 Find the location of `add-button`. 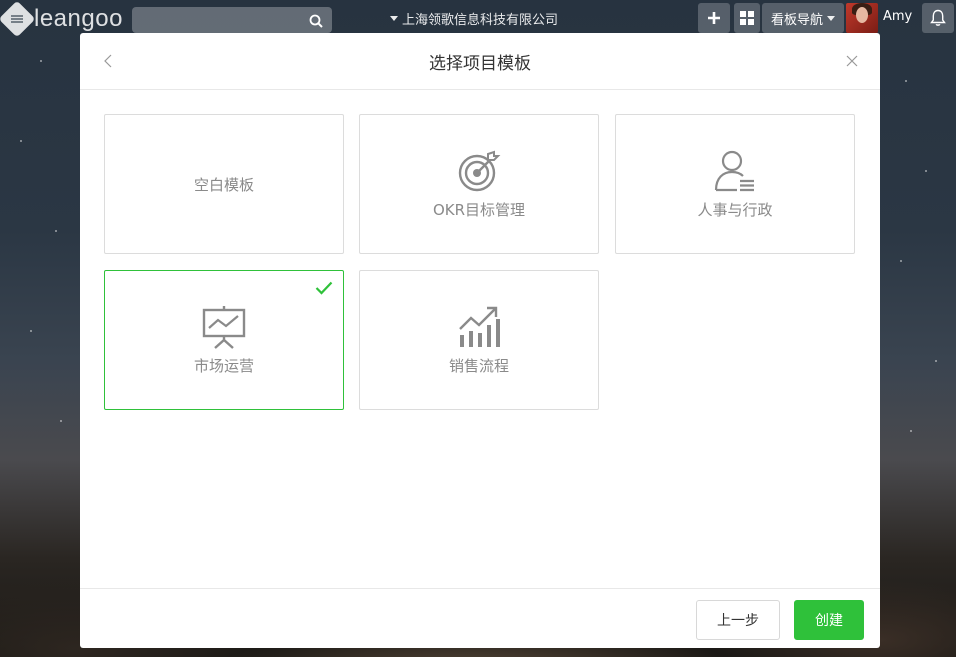

add-button is located at coordinates (714, 18).